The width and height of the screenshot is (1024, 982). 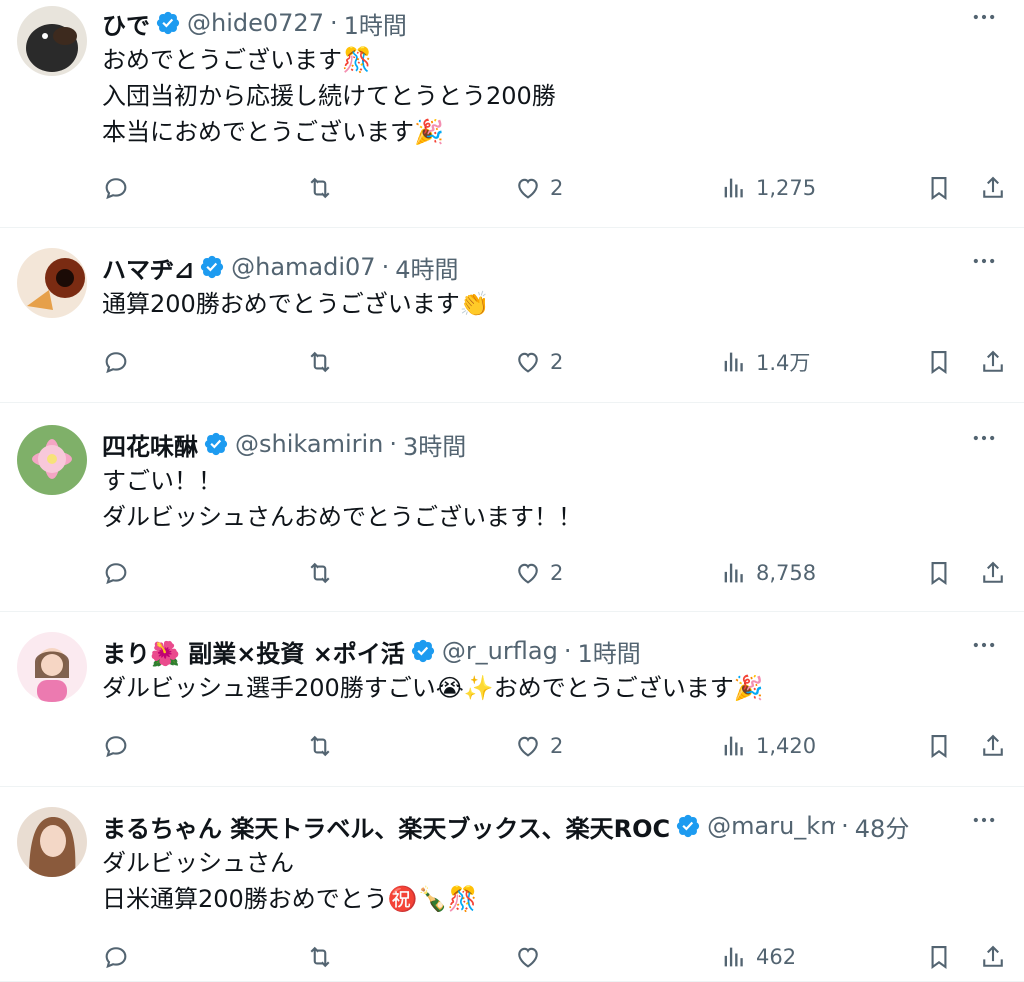 What do you see at coordinates (768, 573) in the screenshot?
I see `views-button: 8,758` at bounding box center [768, 573].